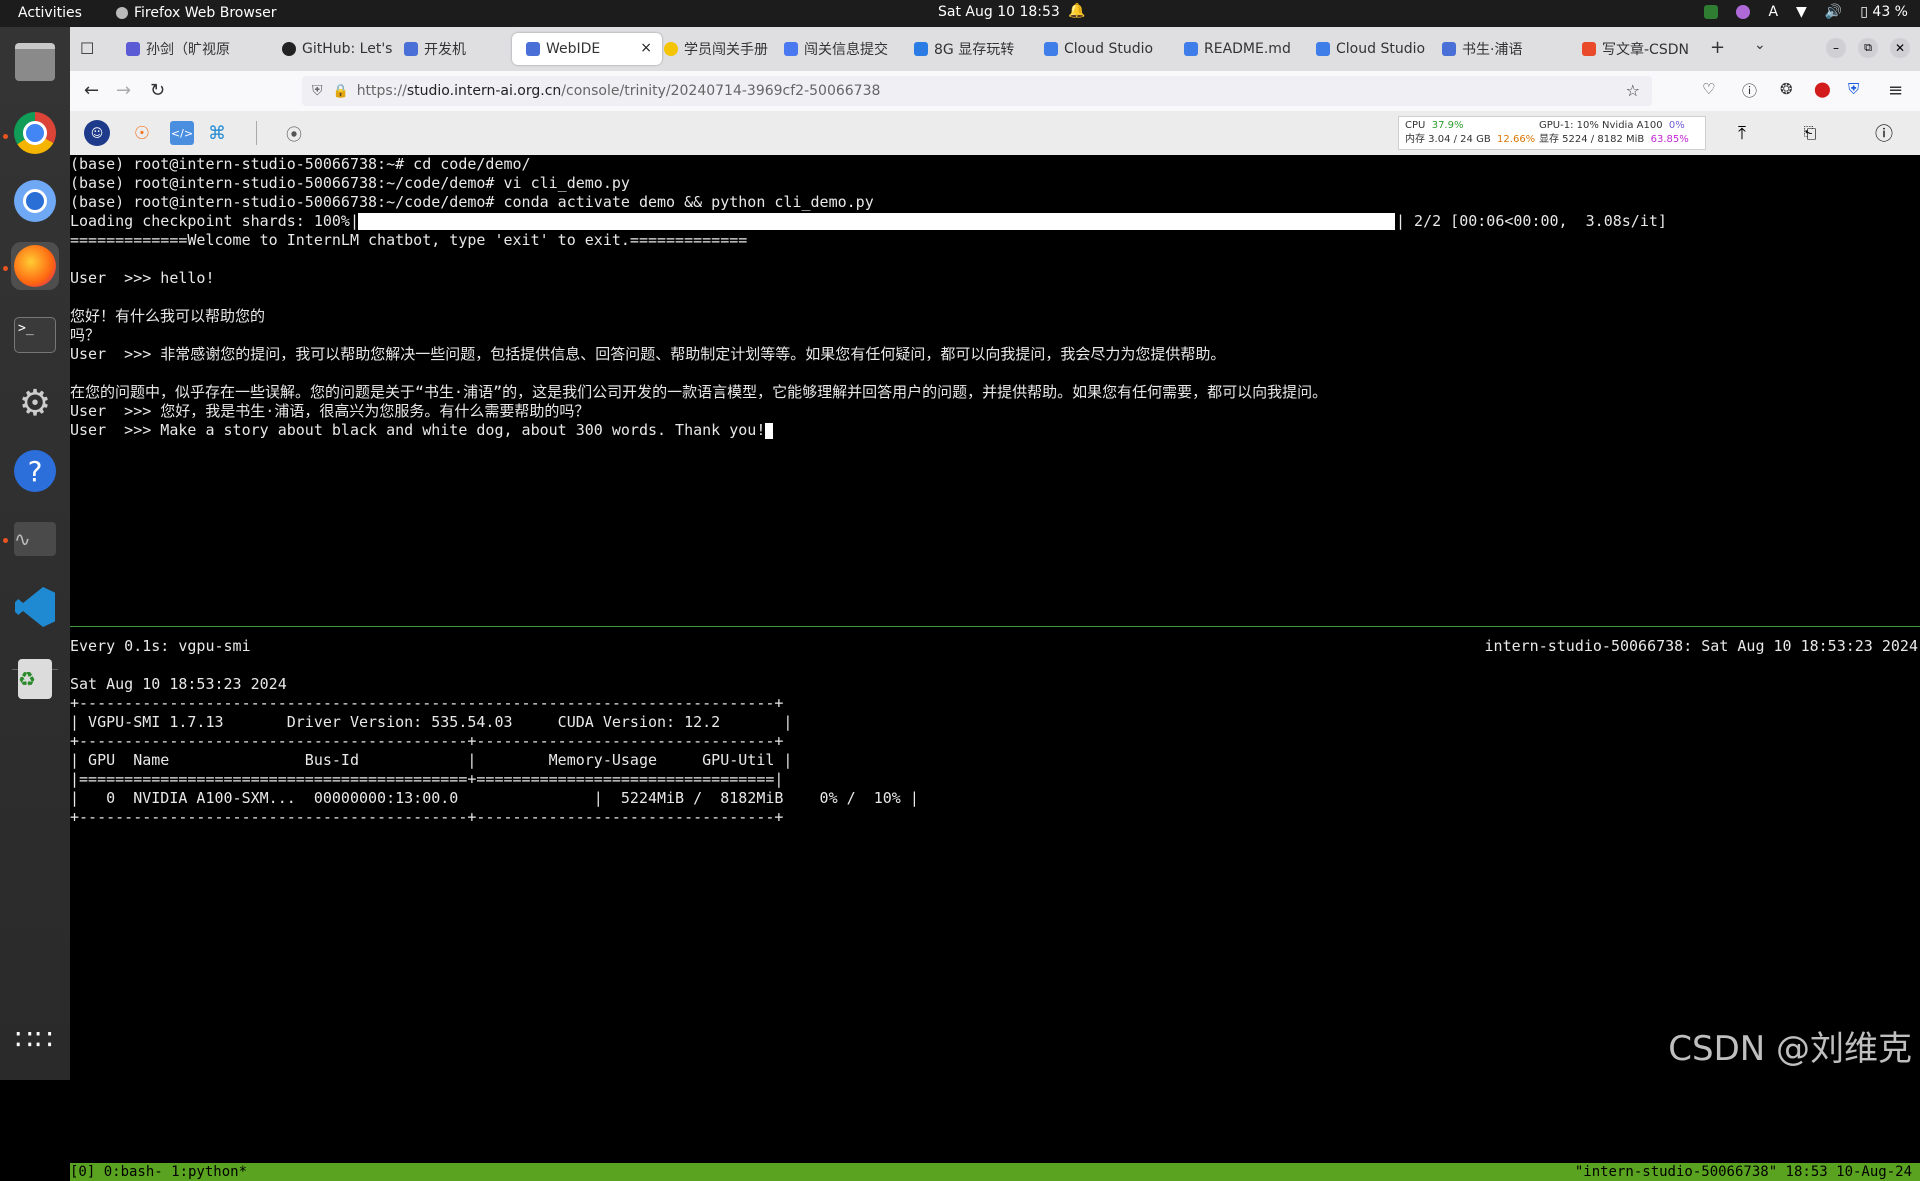  What do you see at coordinates (50, 13) in the screenshot?
I see `activities-button: Activities` at bounding box center [50, 13].